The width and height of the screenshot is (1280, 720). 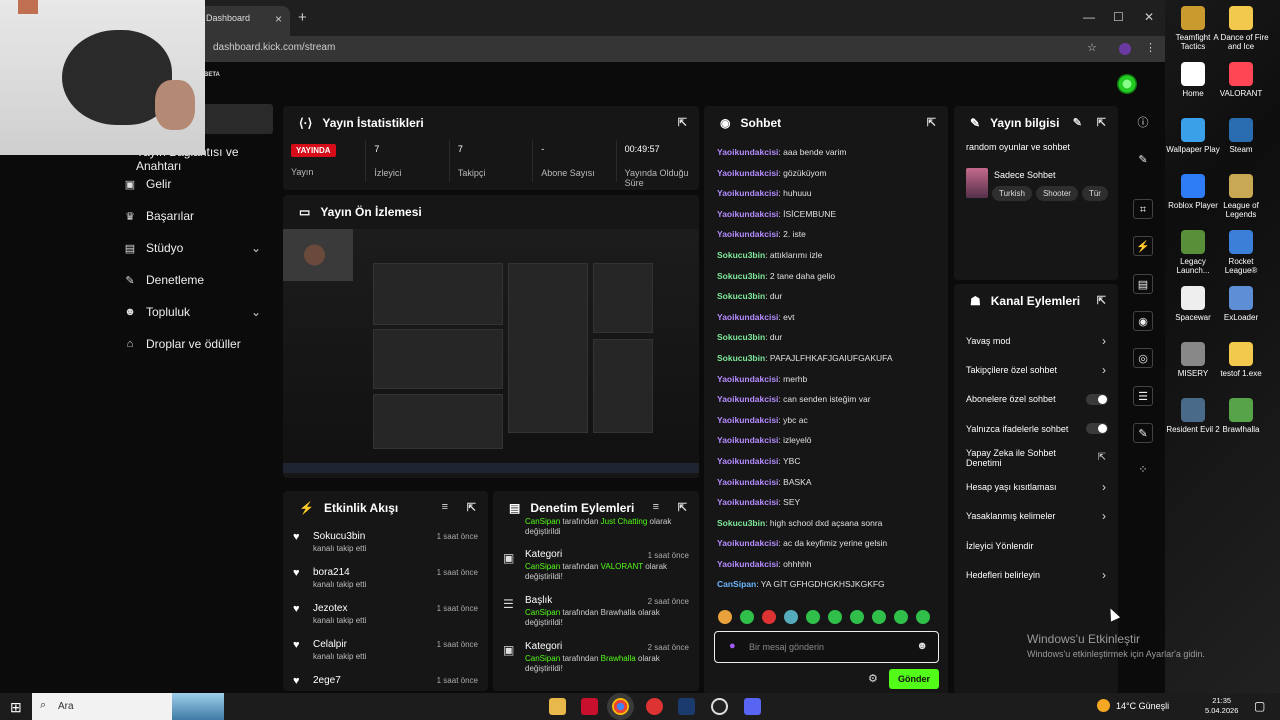 What do you see at coordinates (182, 344) in the screenshot?
I see `sidebar-item-drops: ⌂ Droplar ve ödüller` at bounding box center [182, 344].